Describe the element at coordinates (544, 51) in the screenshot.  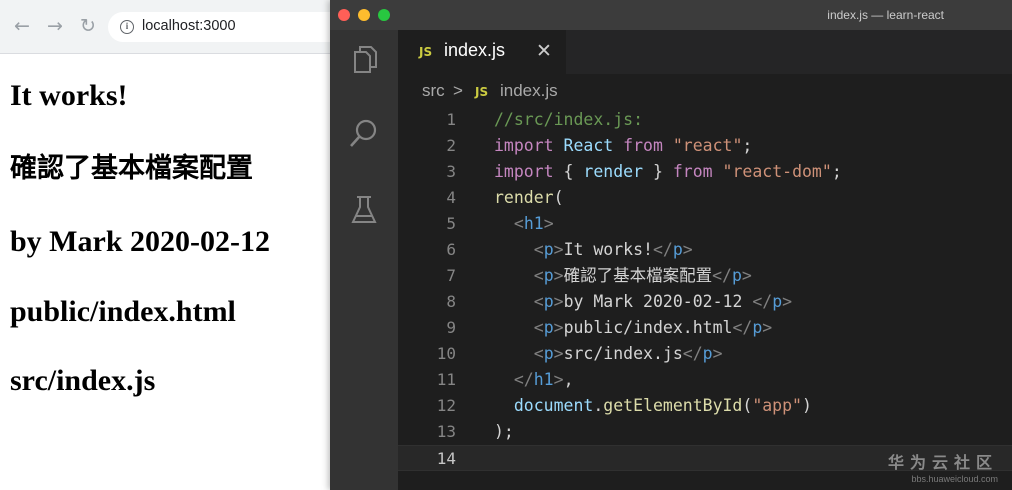
I see `close-icon: ✕` at that location.